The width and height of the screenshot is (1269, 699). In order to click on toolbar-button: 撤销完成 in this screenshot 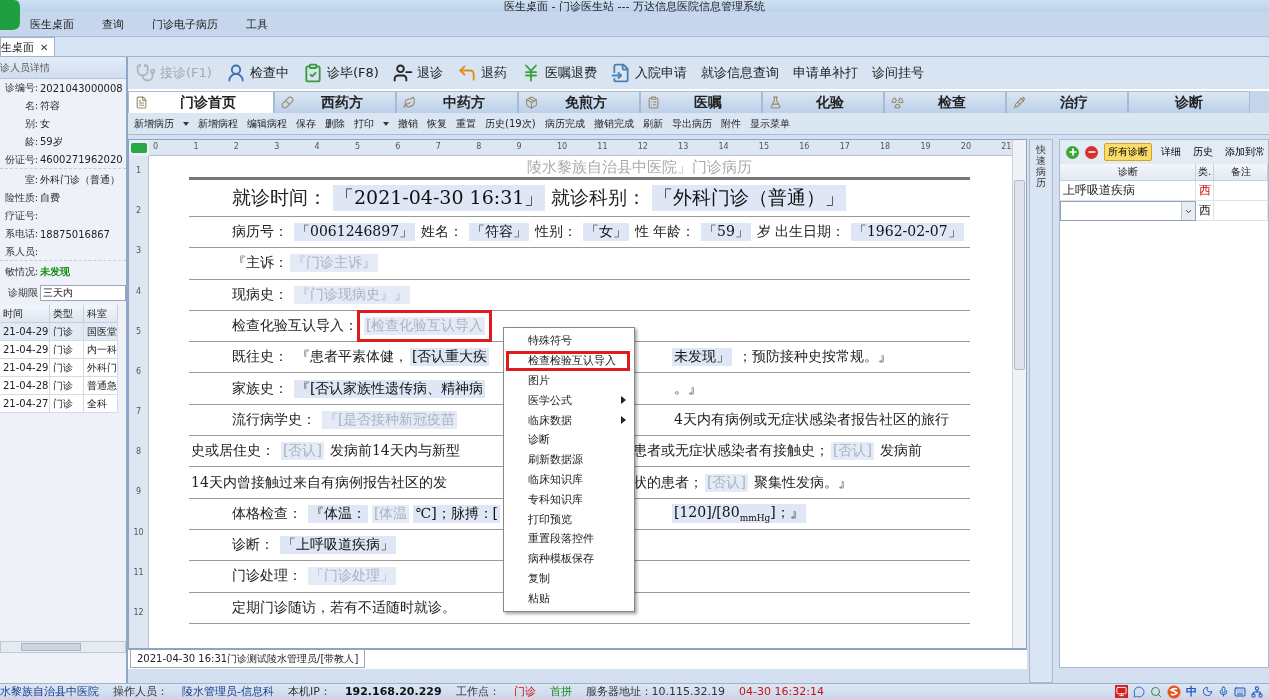, I will do `click(613, 123)`.